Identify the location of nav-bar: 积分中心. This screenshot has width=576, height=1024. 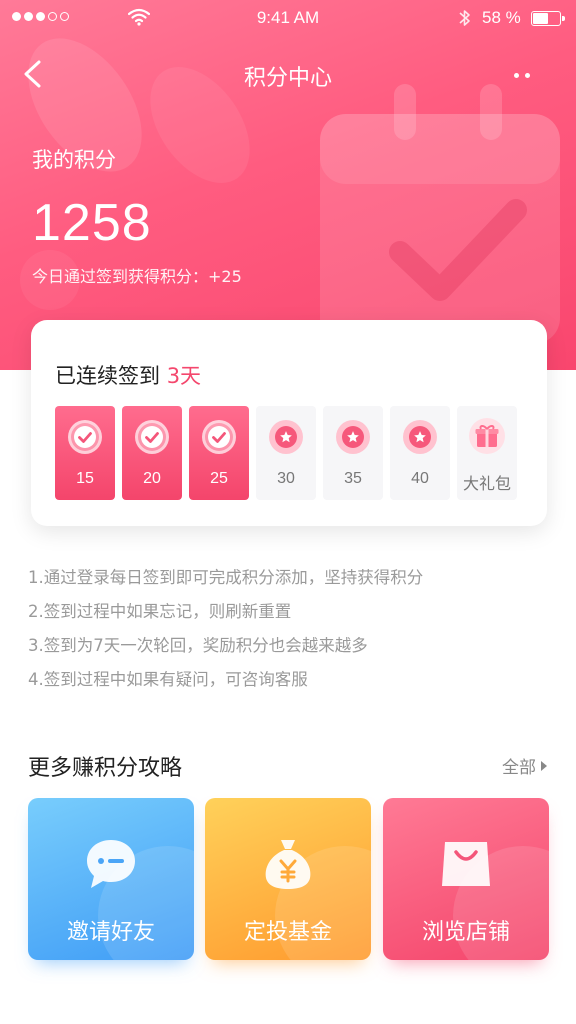
(288, 75).